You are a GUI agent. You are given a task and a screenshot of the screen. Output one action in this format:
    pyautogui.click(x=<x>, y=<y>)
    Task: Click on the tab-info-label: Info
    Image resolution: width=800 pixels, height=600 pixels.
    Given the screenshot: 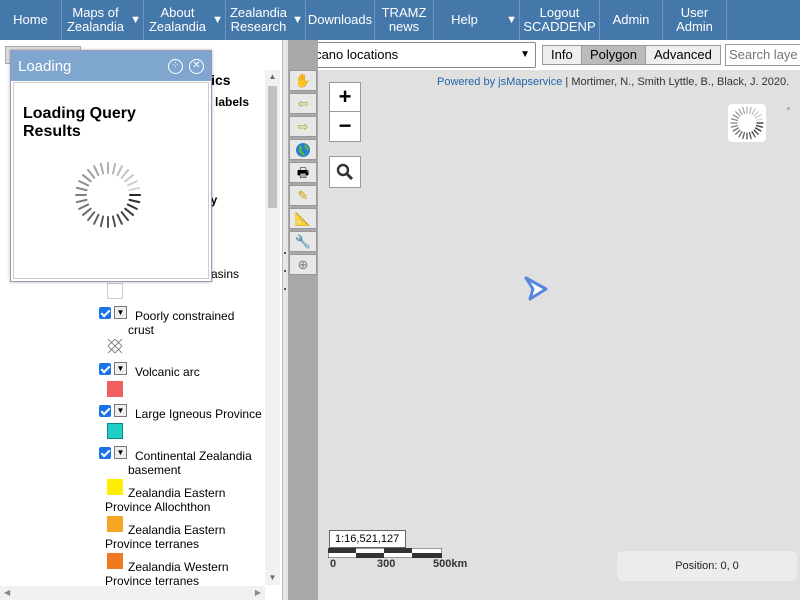 What is the action you would take?
    pyautogui.click(x=562, y=54)
    